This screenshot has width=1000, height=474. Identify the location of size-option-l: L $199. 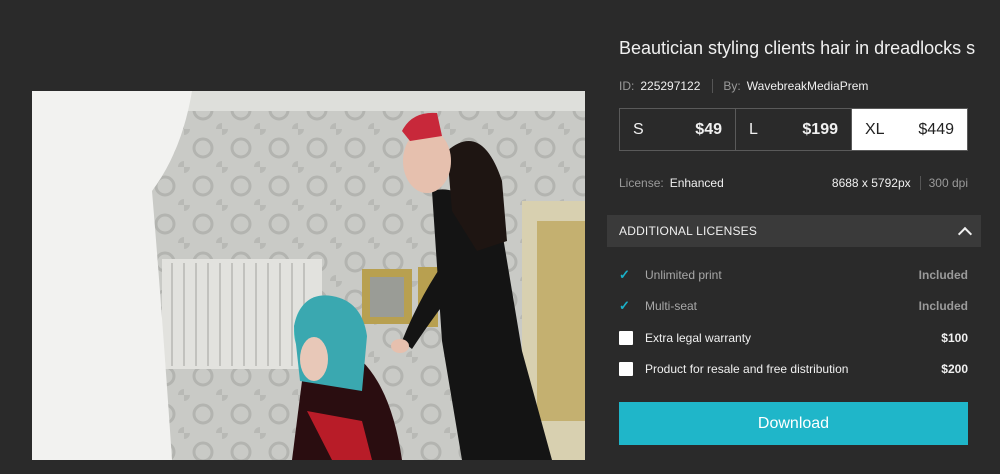
(794, 129).